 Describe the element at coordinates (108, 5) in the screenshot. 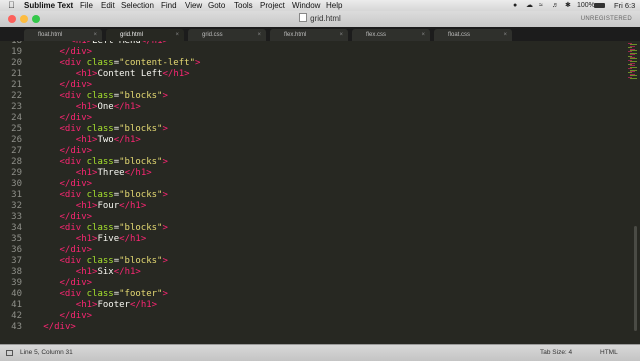

I see `menu-edit: Edit` at that location.